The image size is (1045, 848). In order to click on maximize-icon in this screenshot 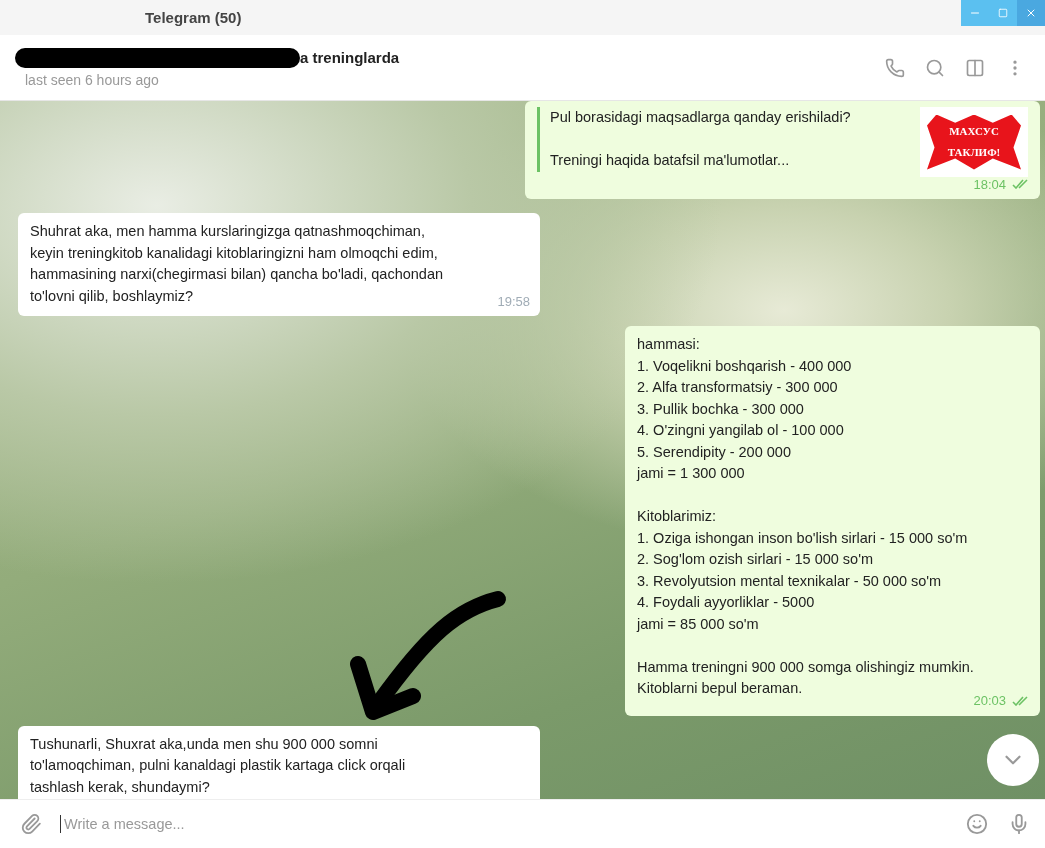, I will do `click(1003, 13)`.